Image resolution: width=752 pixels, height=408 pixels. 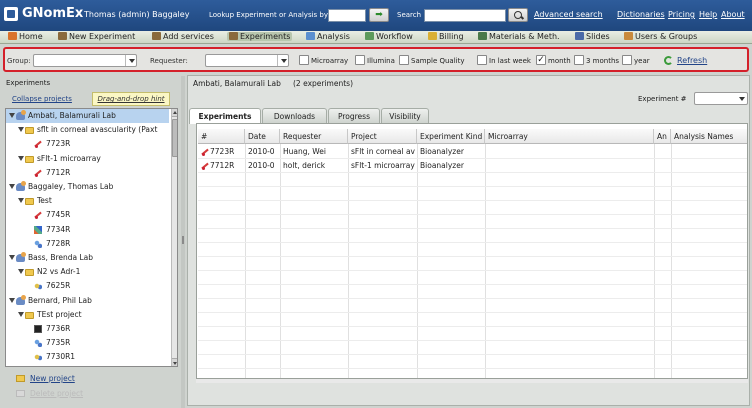 I want to click on three-months-checkbox, so click(x=579, y=60).